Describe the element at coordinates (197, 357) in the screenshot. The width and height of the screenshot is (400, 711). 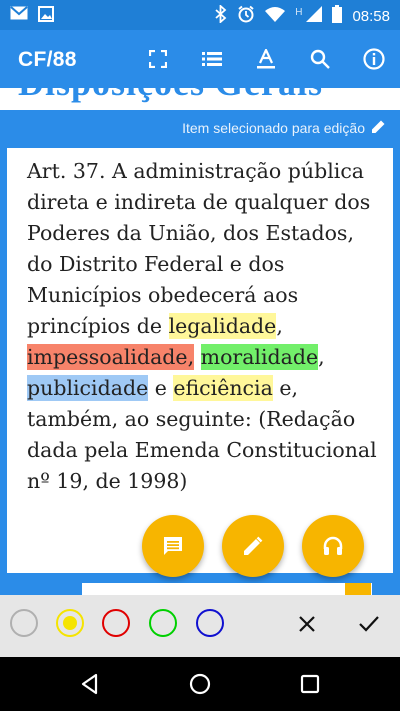
I see `article-sep` at that location.